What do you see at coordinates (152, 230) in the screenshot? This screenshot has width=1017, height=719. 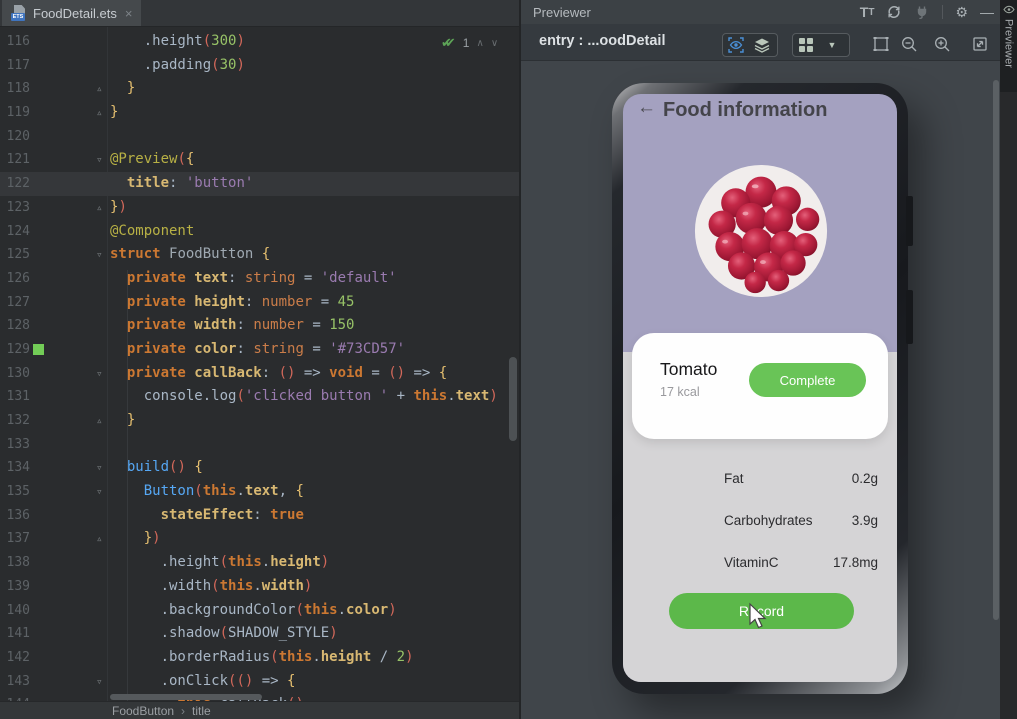 I see `code-text: @Component` at bounding box center [152, 230].